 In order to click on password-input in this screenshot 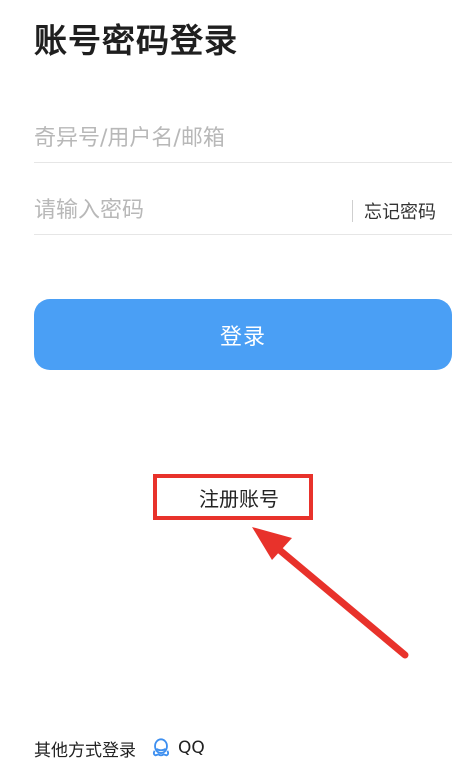, I will do `click(184, 210)`.